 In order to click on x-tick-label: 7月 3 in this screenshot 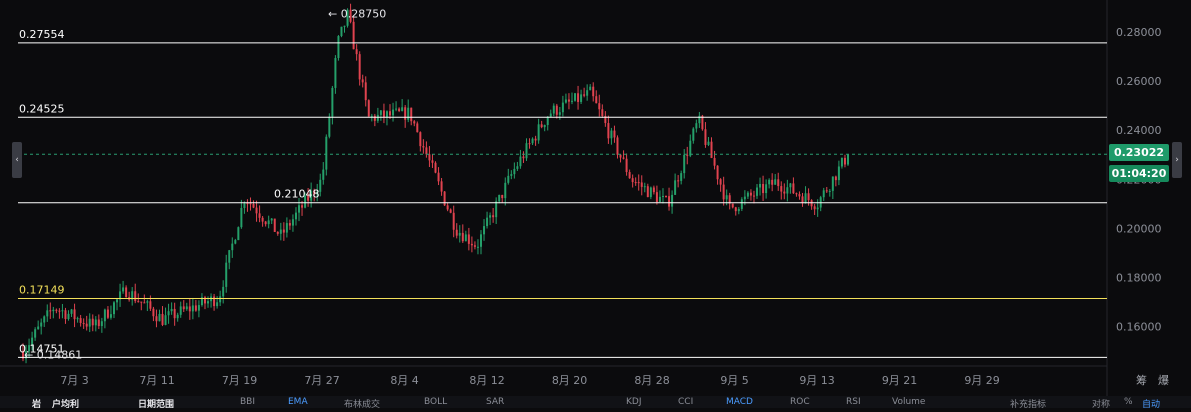, I will do `click(74, 380)`.